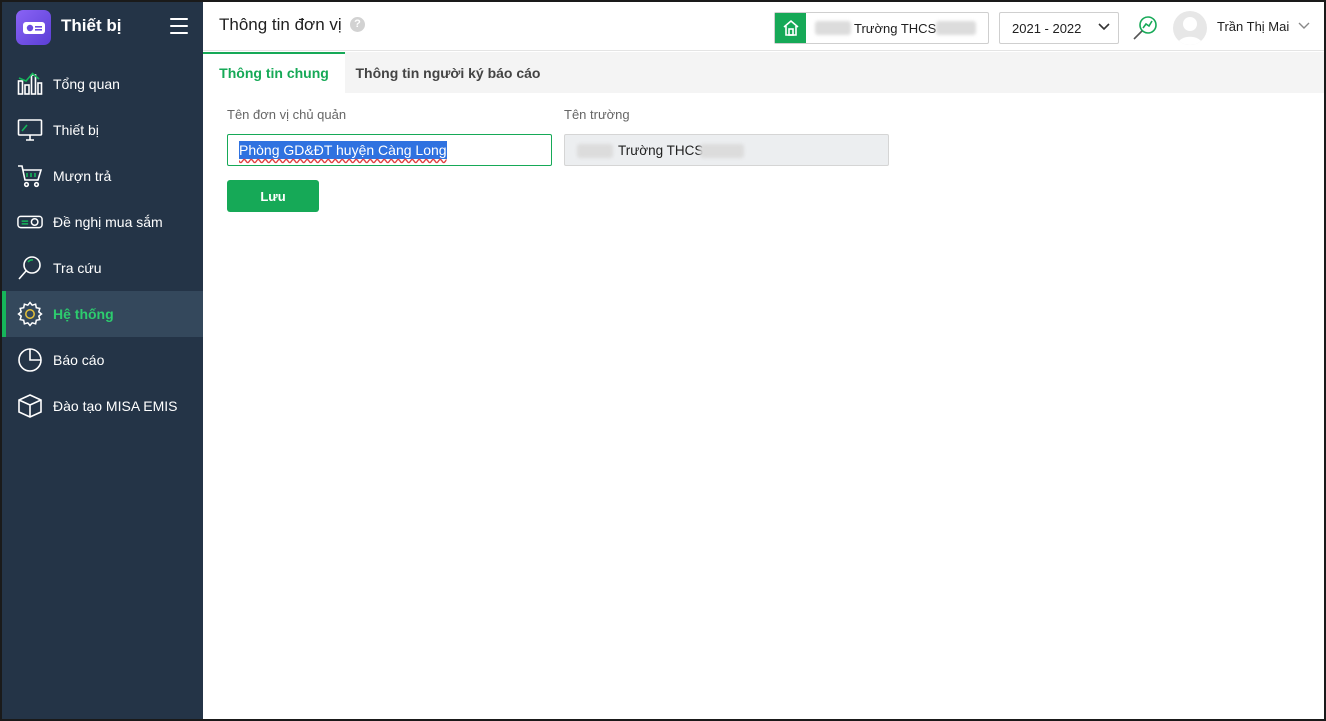 The image size is (1326, 721). I want to click on tab-thong-tin-chung: Thông tin chung, so click(274, 72).